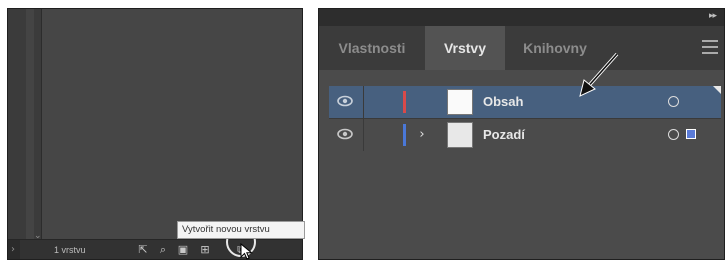 Image resolution: width=725 pixels, height=260 pixels. What do you see at coordinates (422, 135) in the screenshot?
I see `expand-chevron-icon: ›` at bounding box center [422, 135].